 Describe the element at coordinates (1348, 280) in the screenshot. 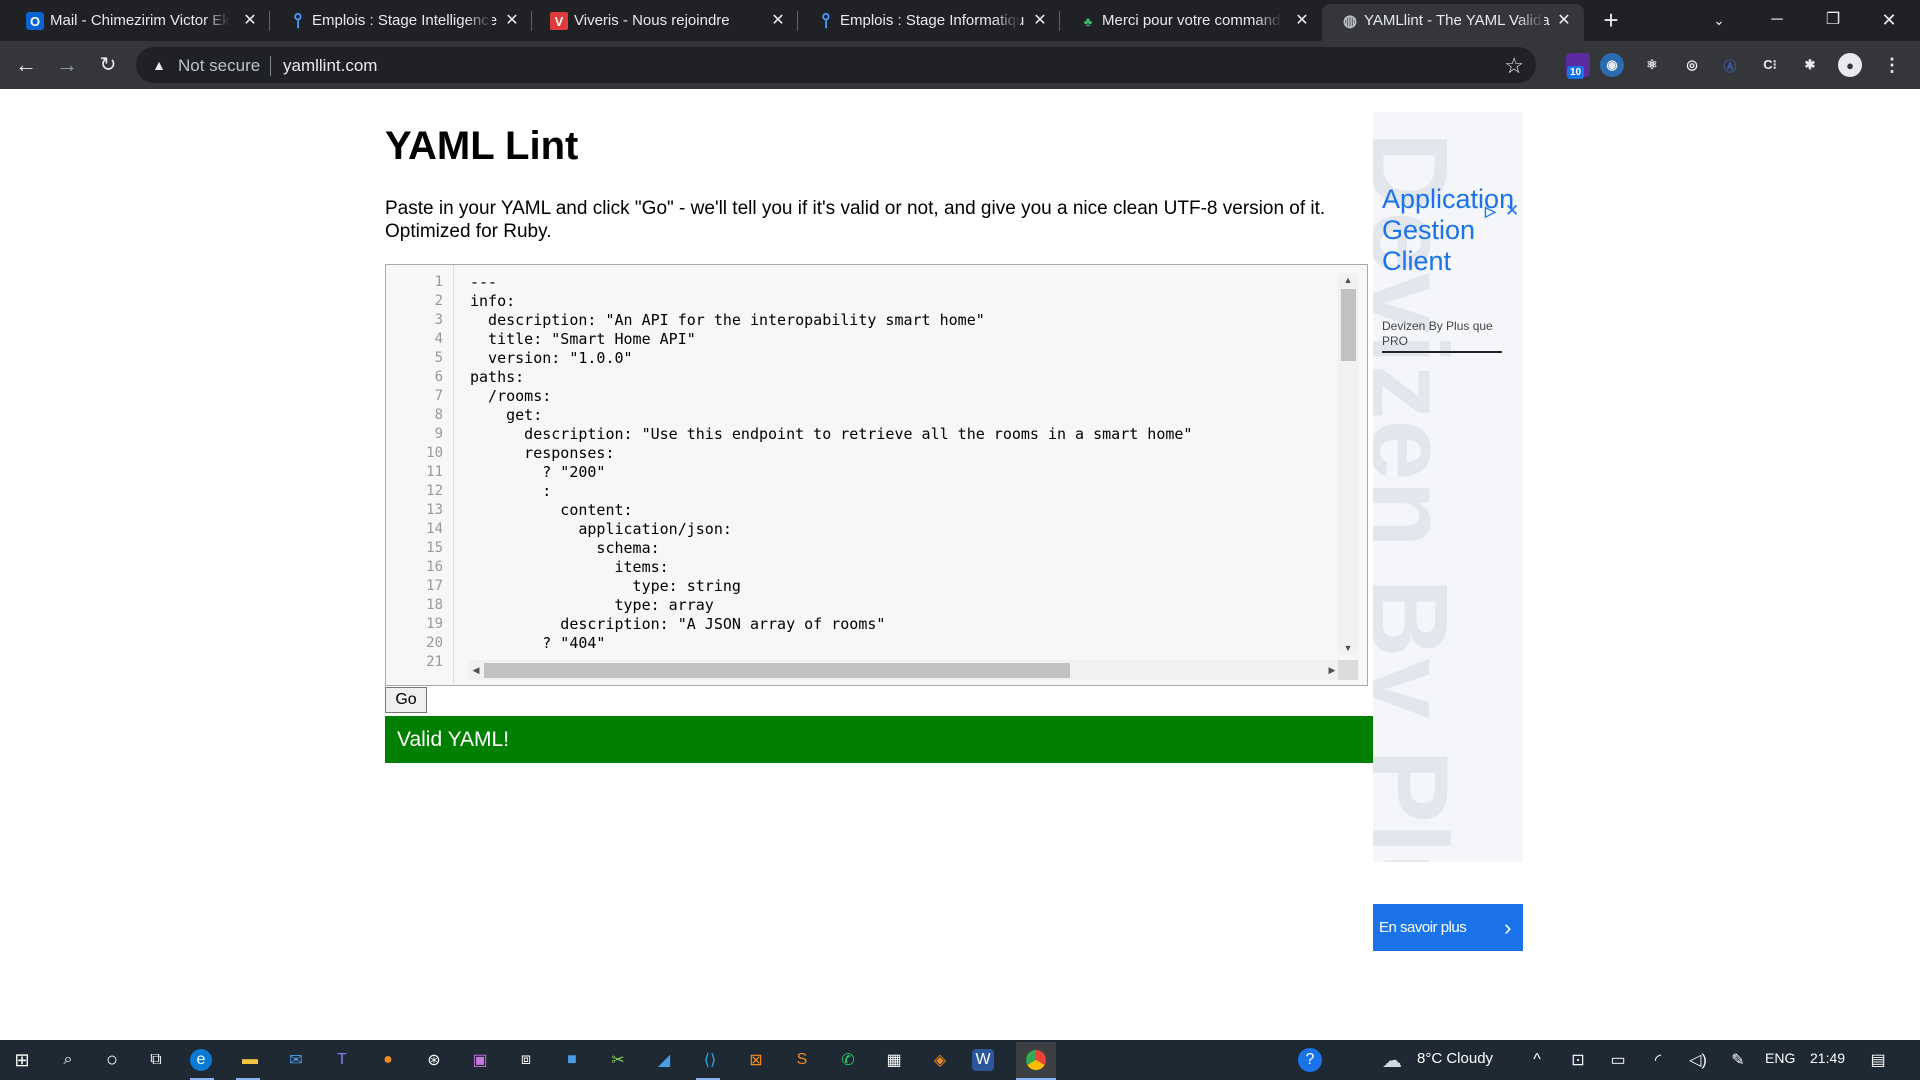

I see `scroll-up-icon: ▲` at that location.